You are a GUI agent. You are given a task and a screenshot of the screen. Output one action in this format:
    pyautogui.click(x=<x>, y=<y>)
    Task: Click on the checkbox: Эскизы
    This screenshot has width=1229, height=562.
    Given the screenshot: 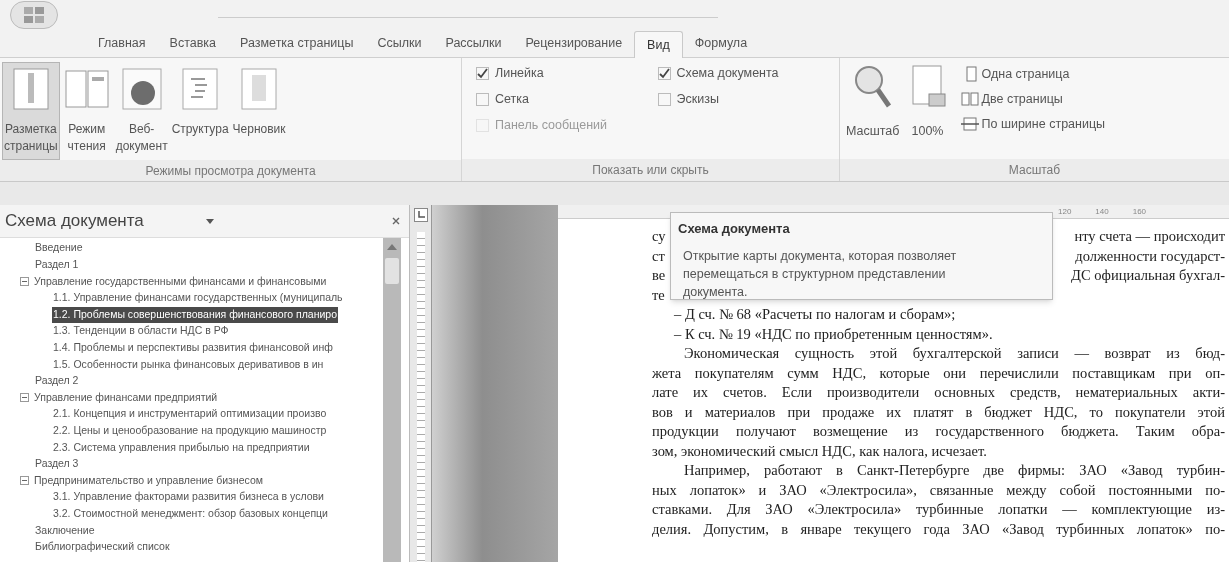 What is the action you would take?
    pyautogui.click(x=748, y=99)
    